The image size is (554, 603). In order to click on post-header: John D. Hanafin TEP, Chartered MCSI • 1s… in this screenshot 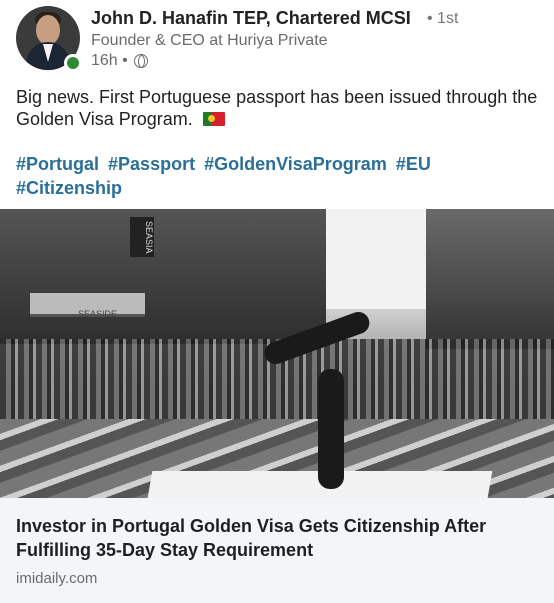, I will do `click(281, 40)`.